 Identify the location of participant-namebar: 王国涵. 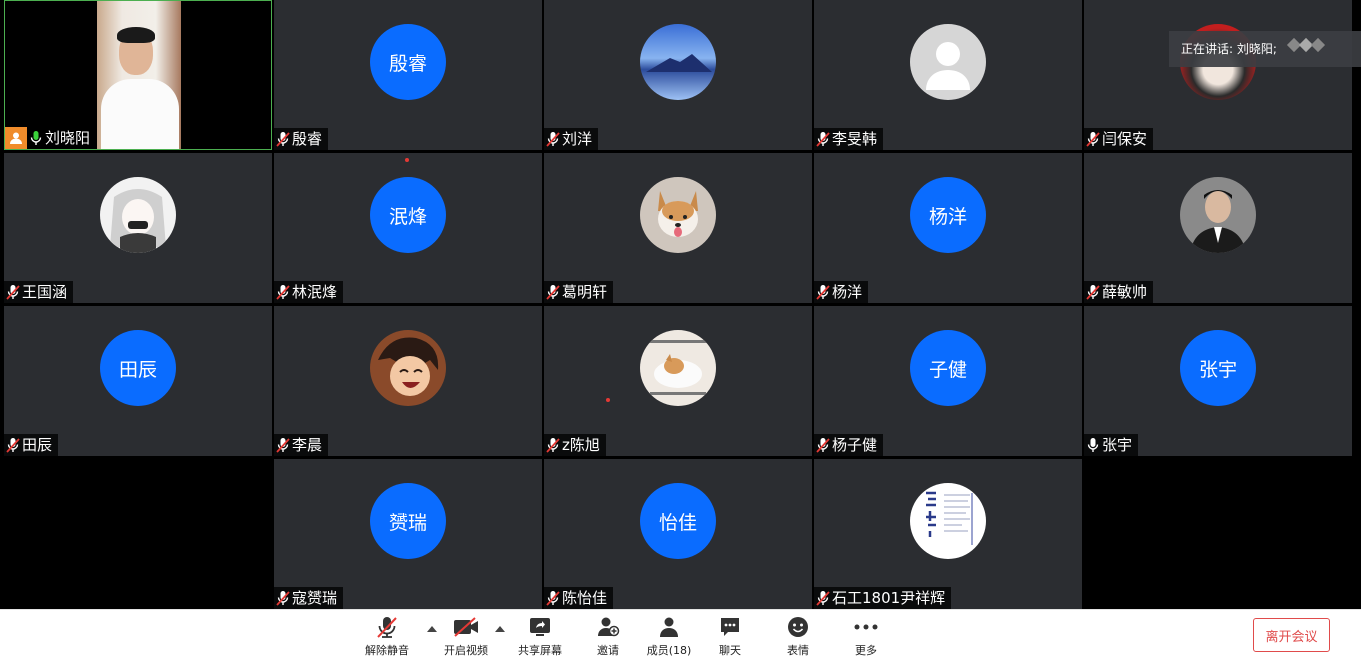
(39, 292).